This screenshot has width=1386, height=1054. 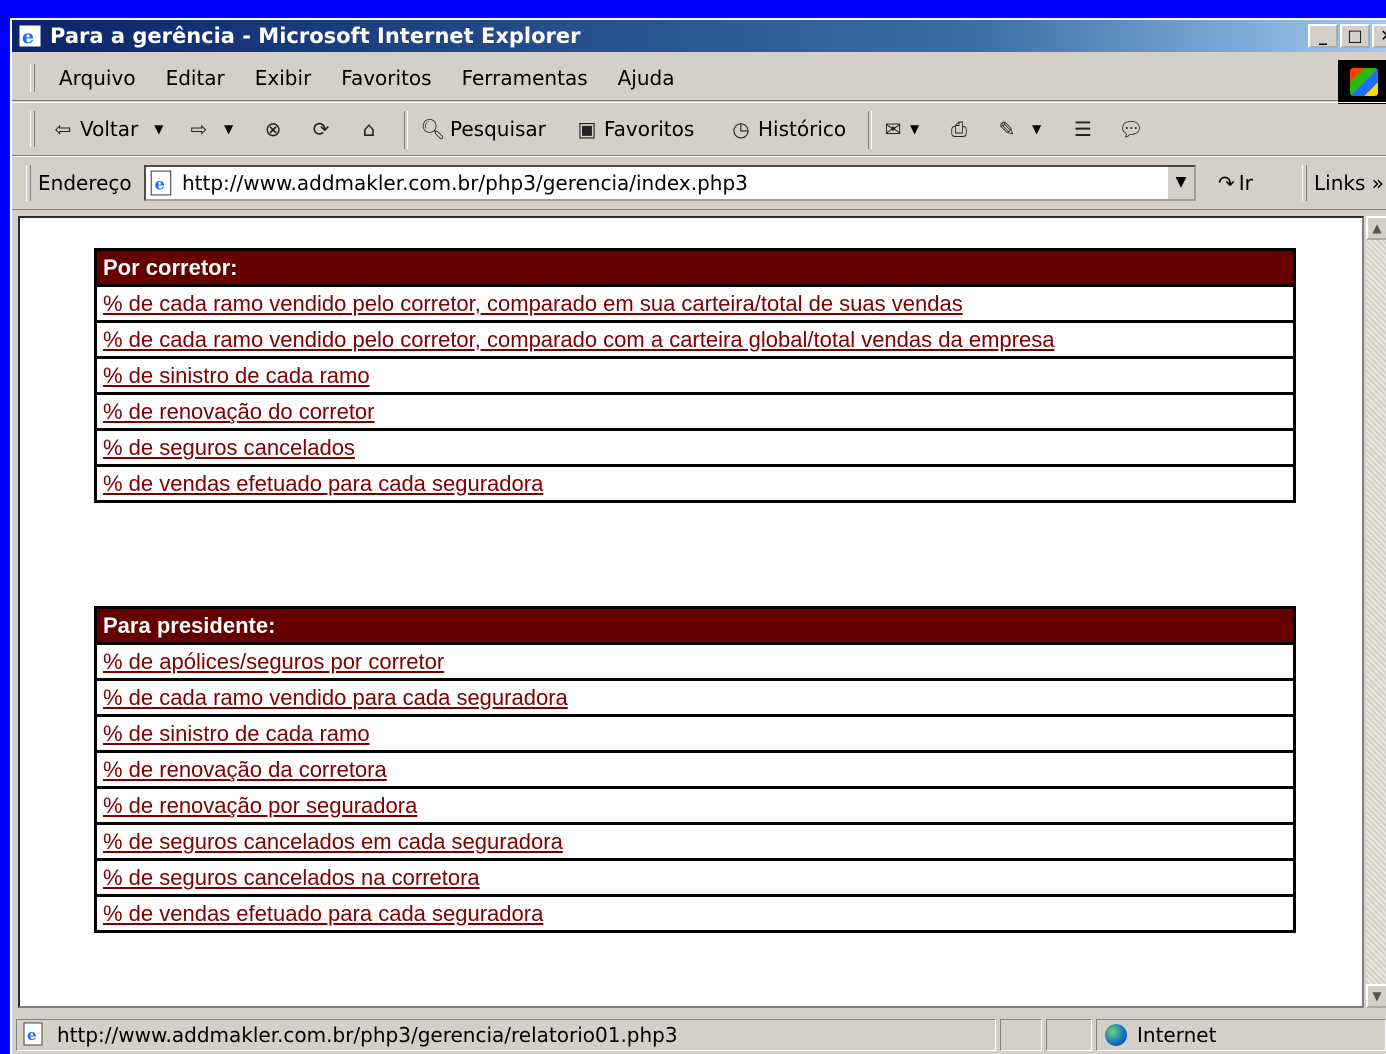 I want to click on history-button: ◷ Histórico, so click(x=787, y=129).